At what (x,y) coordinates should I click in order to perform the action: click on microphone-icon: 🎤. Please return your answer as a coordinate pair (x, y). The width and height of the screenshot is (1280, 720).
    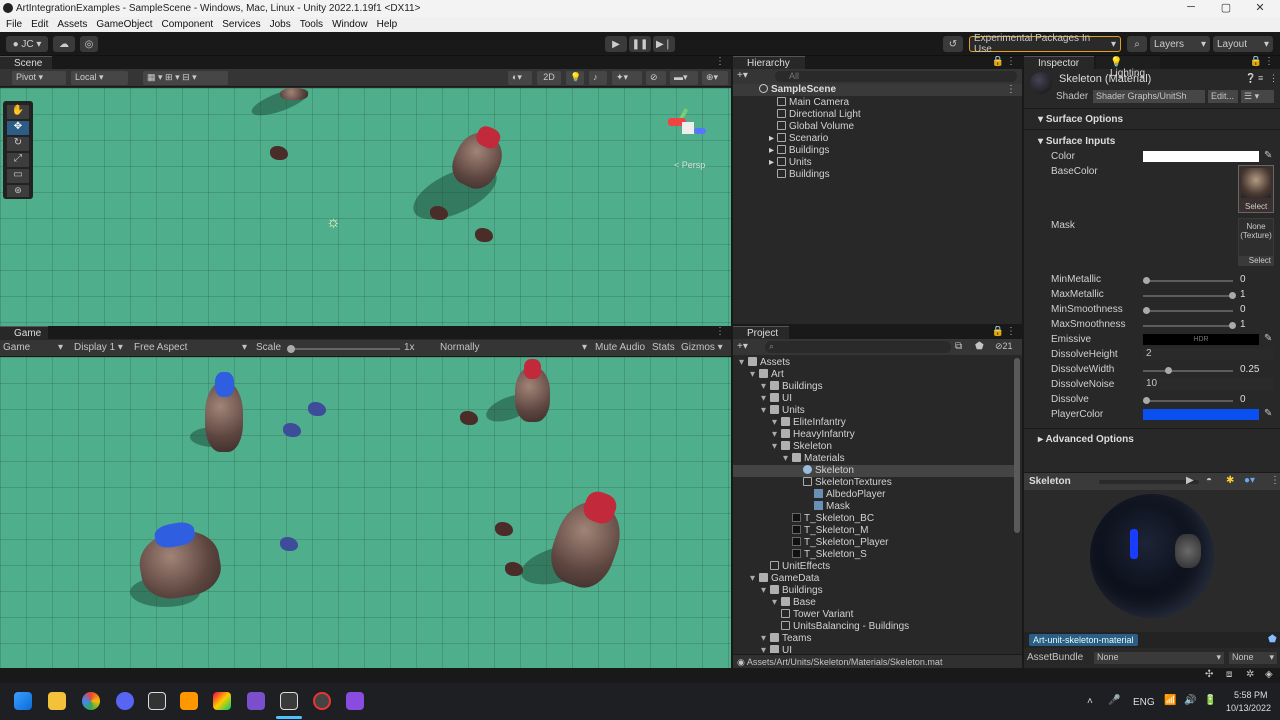
    Looking at the image, I should click on (1114, 700).